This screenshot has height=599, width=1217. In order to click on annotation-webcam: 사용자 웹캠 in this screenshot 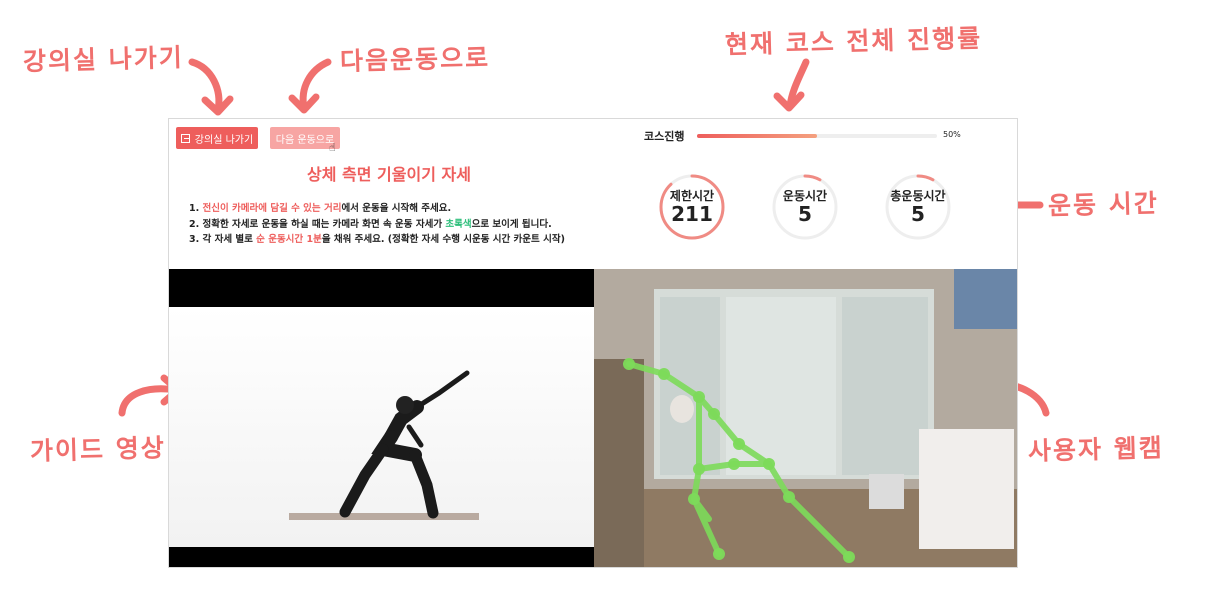, I will do `click(1096, 449)`.